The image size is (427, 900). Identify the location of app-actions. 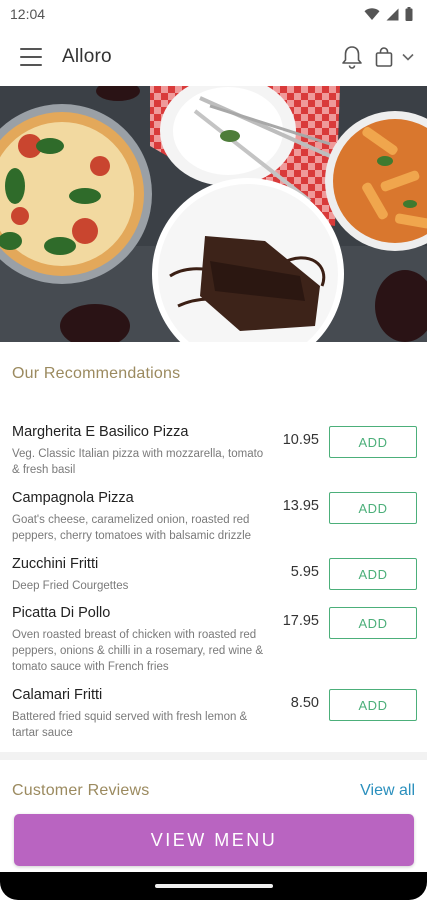
(378, 57).